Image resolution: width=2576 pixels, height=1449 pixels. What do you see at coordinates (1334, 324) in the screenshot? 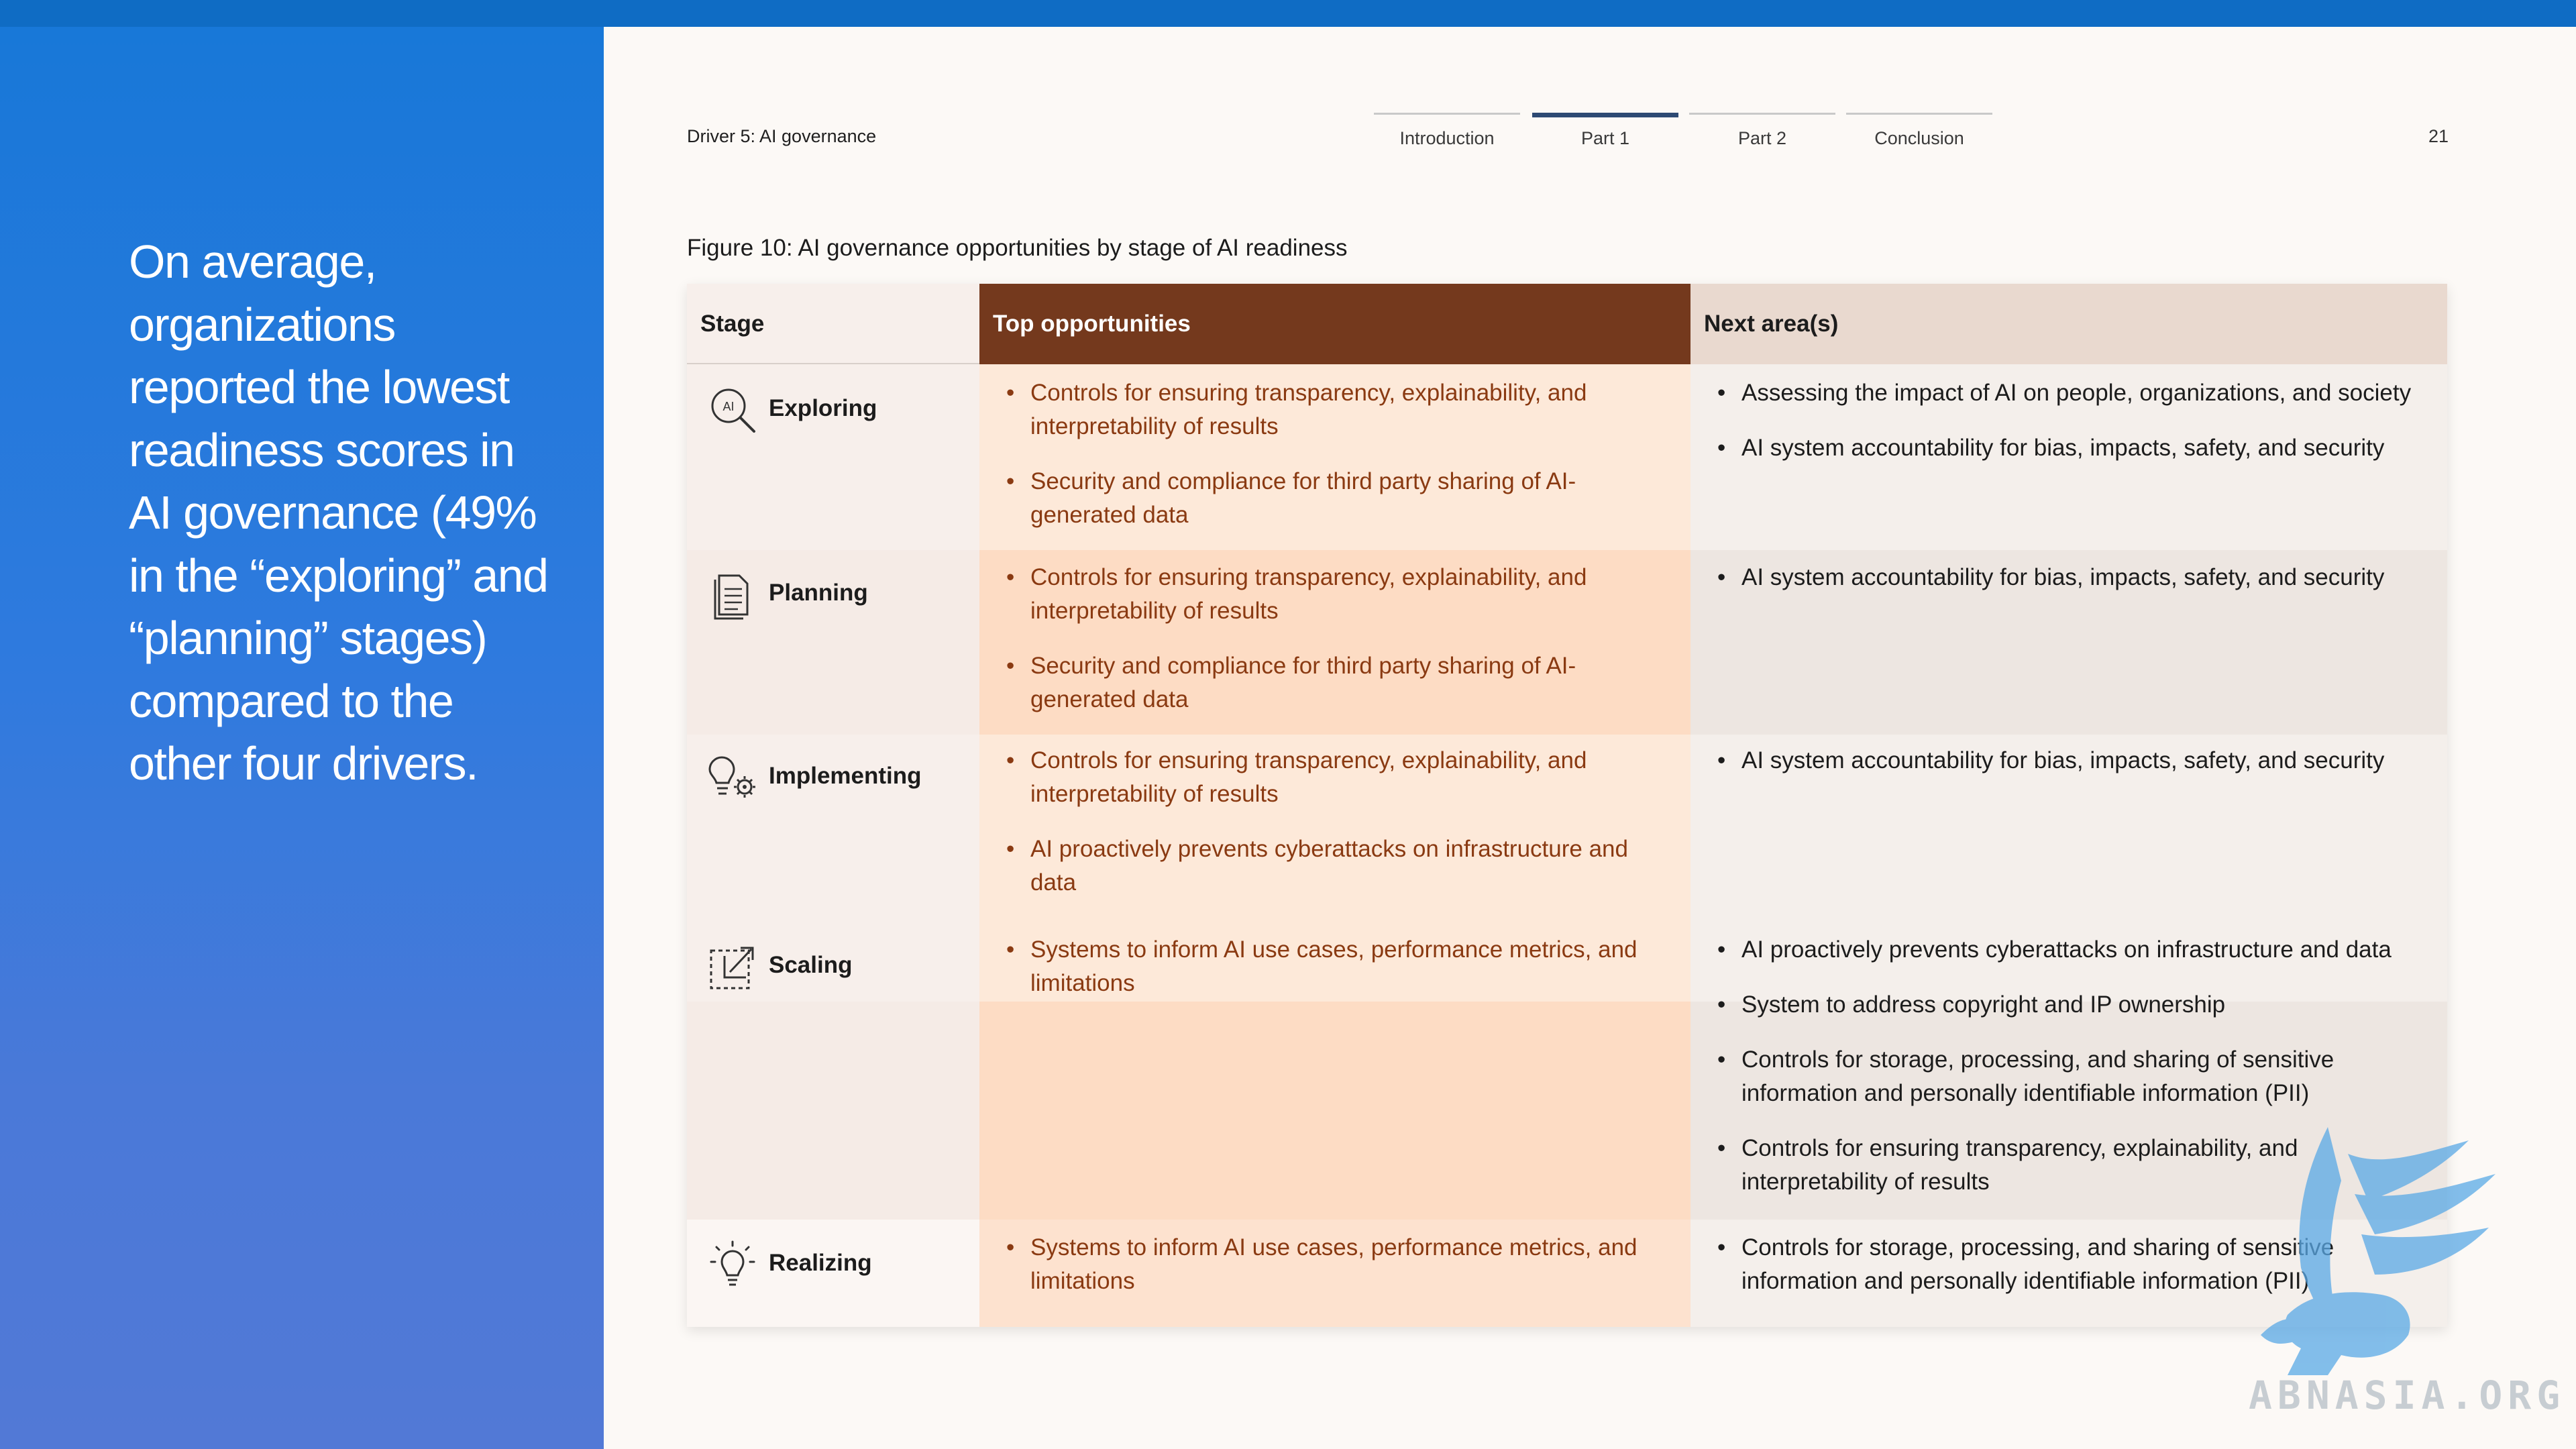
I see `header-top-opportunities: Top opportunities` at bounding box center [1334, 324].